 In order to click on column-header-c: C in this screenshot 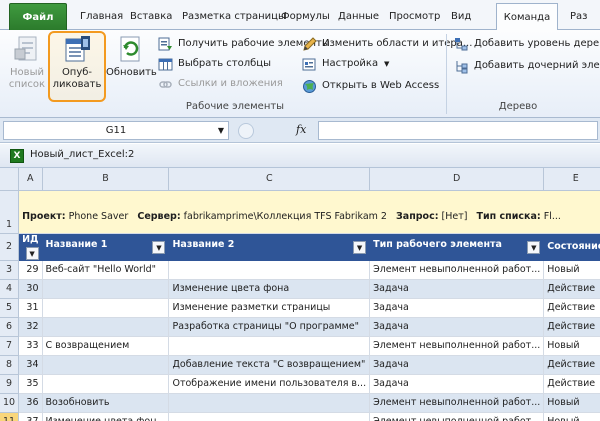, I will do `click(269, 179)`.